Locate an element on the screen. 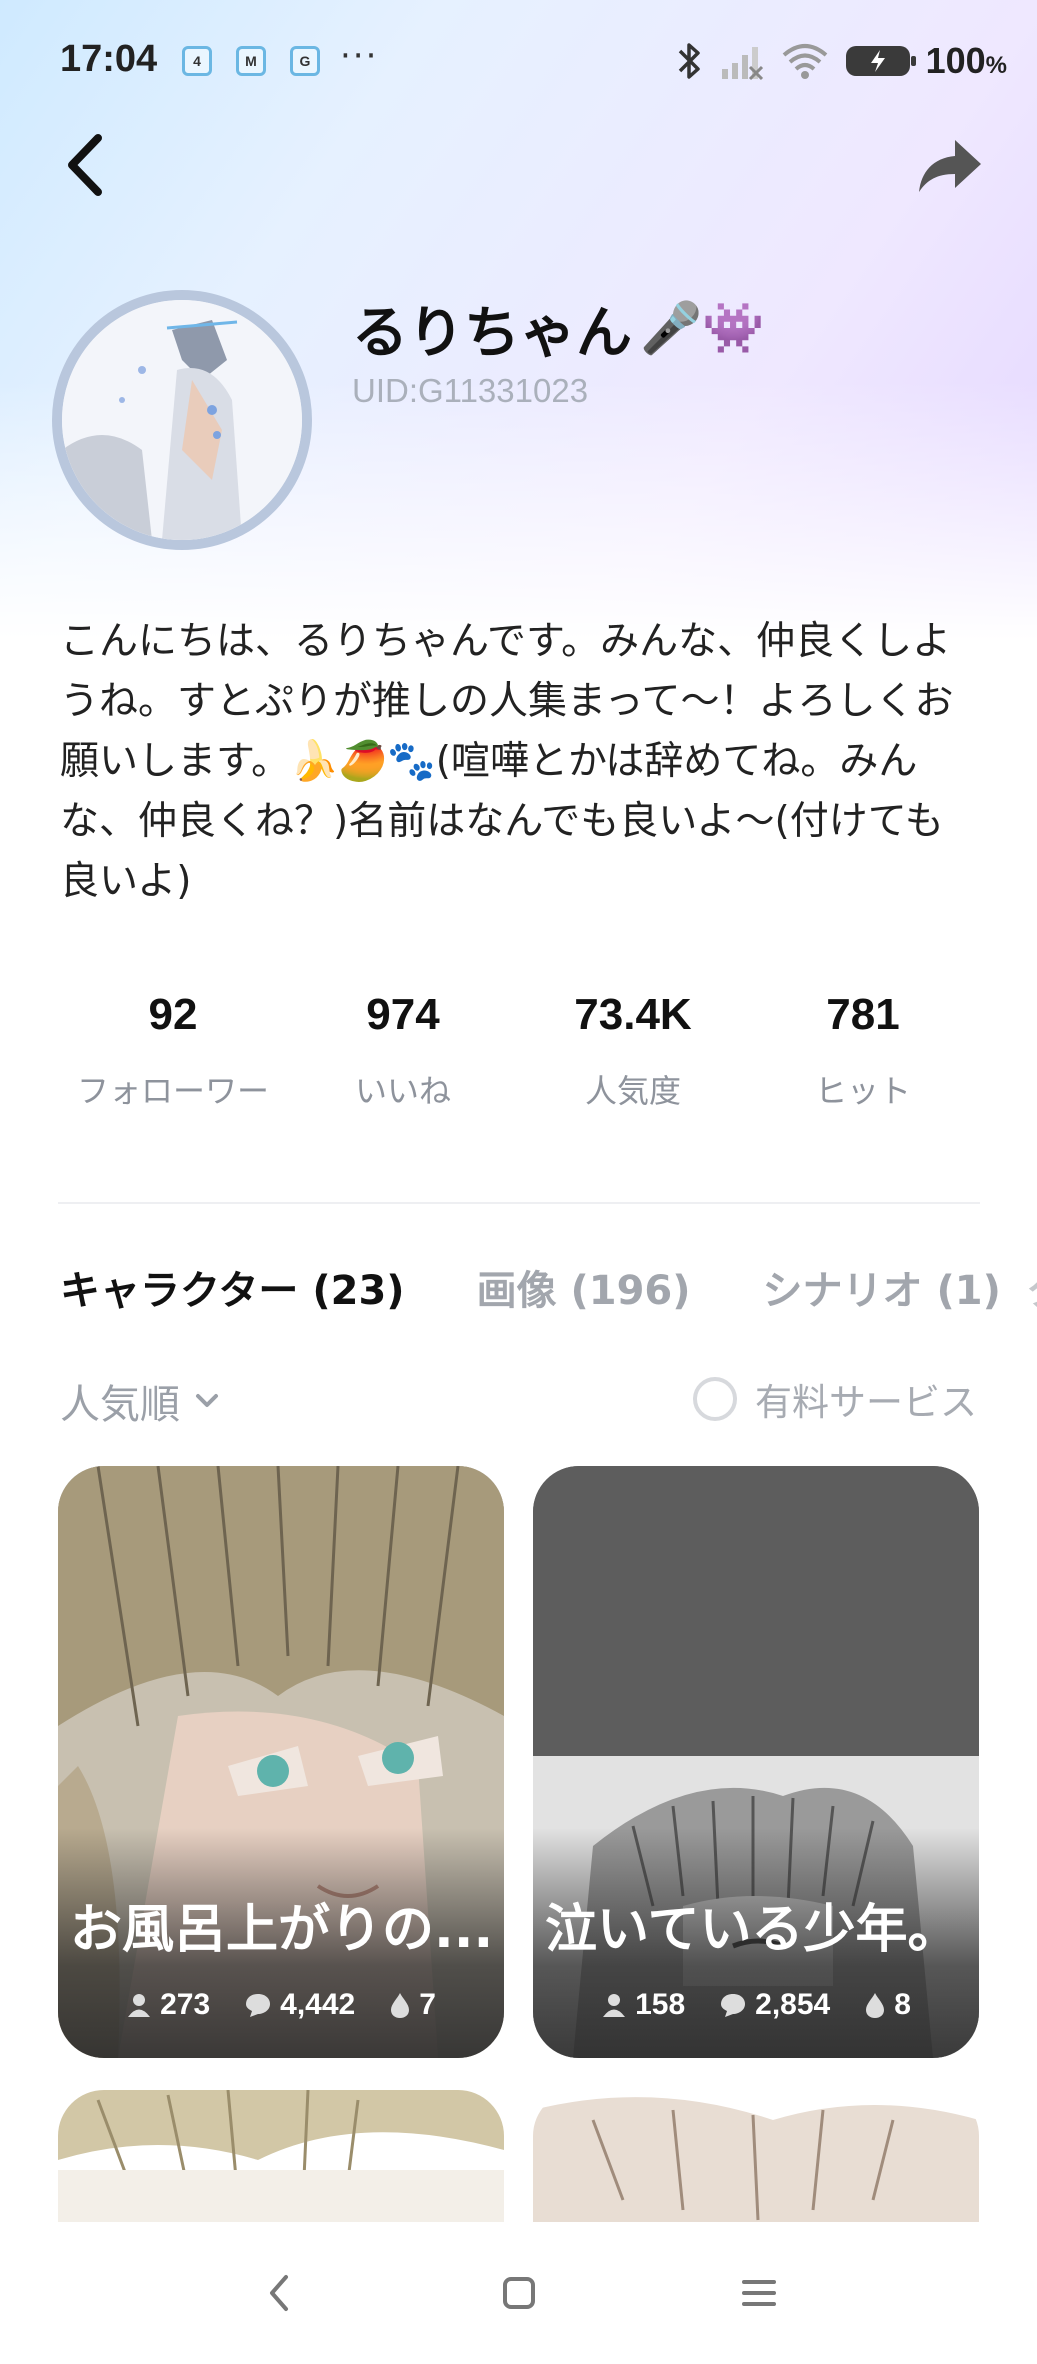 Image resolution: width=1037 pixels, height=2364 pixels. character-card: お風呂上がりの... 273 4,442 7 is located at coordinates (281, 1762).